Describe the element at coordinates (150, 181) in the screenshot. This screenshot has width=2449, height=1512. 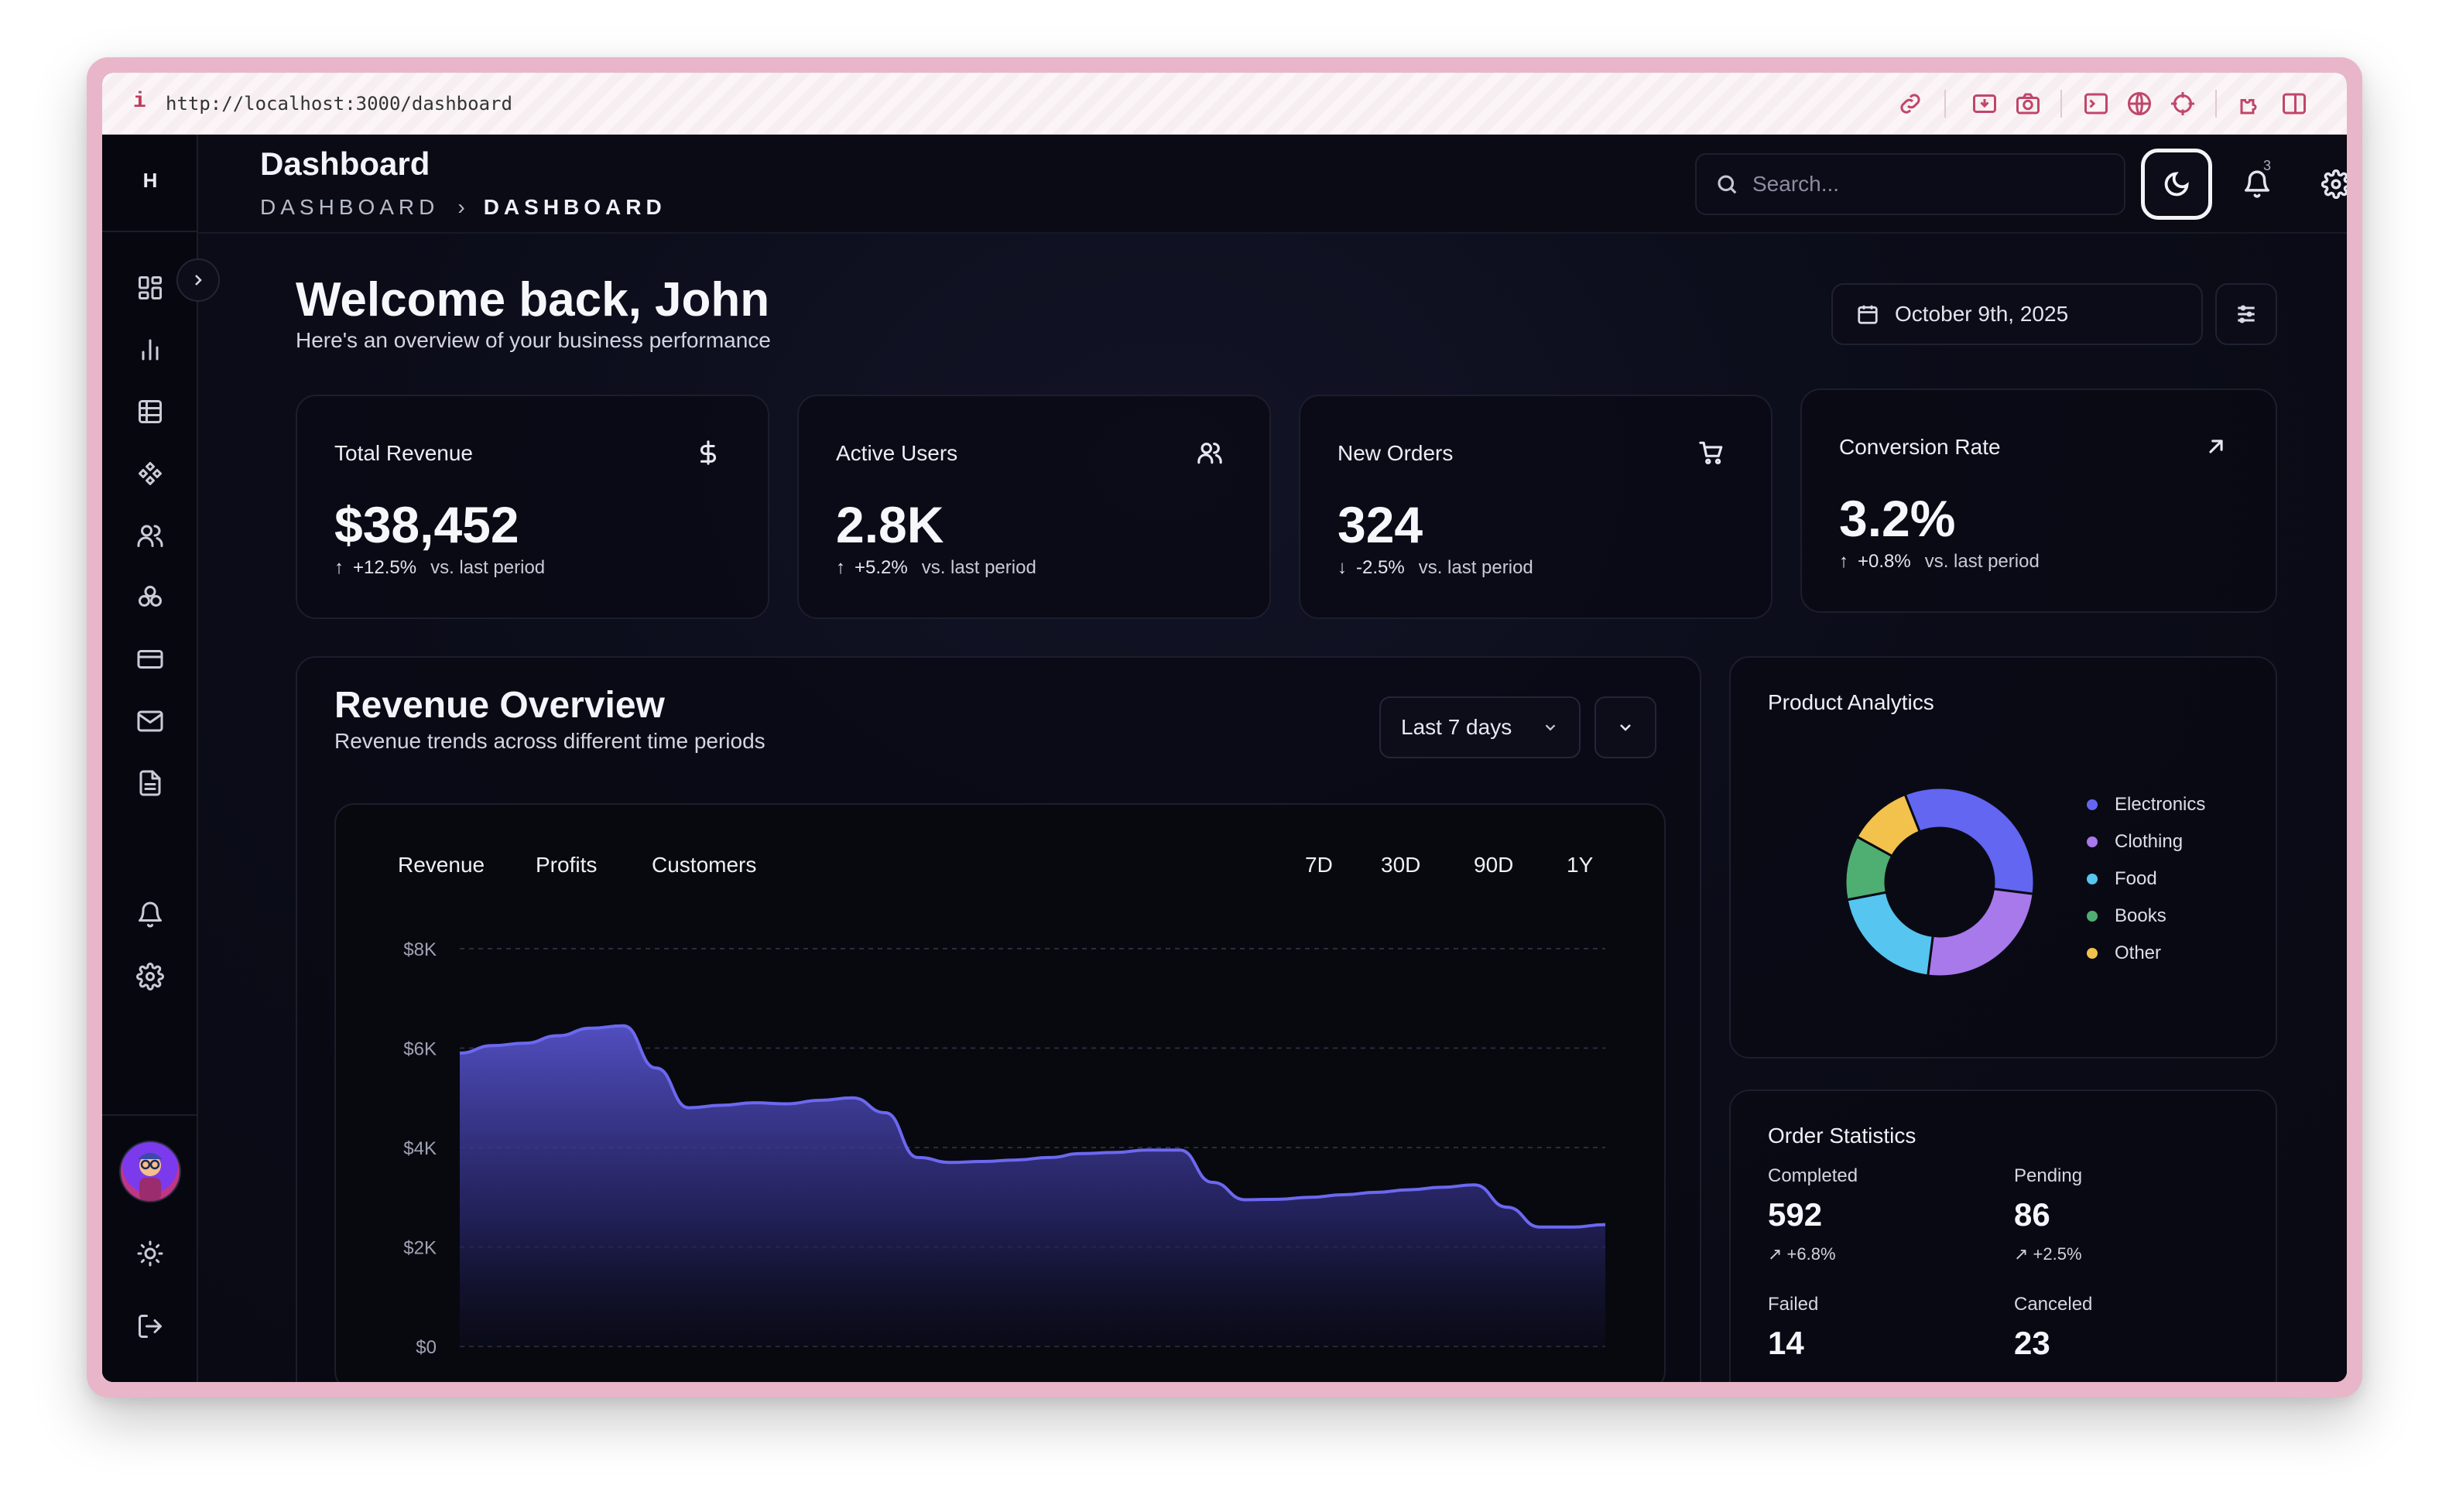
I see `brand-logo: H` at that location.